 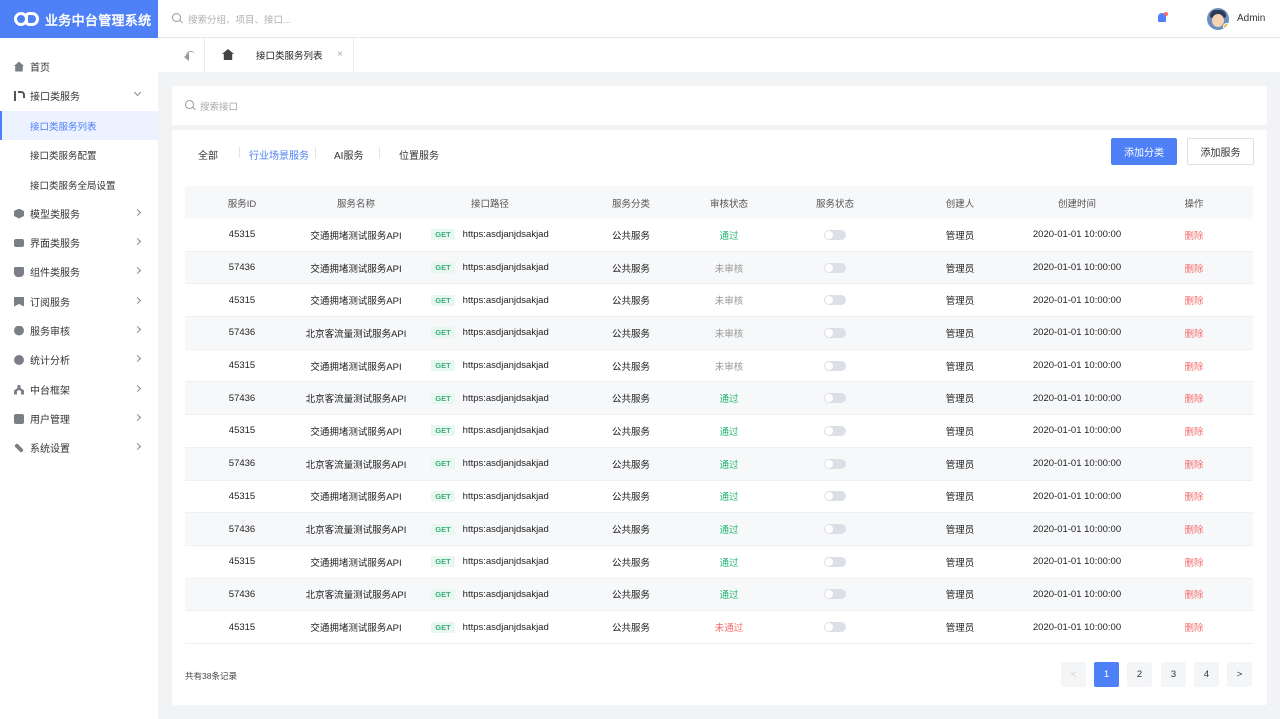 What do you see at coordinates (1220, 151) in the screenshot?
I see `add-service-button: 添加服务` at bounding box center [1220, 151].